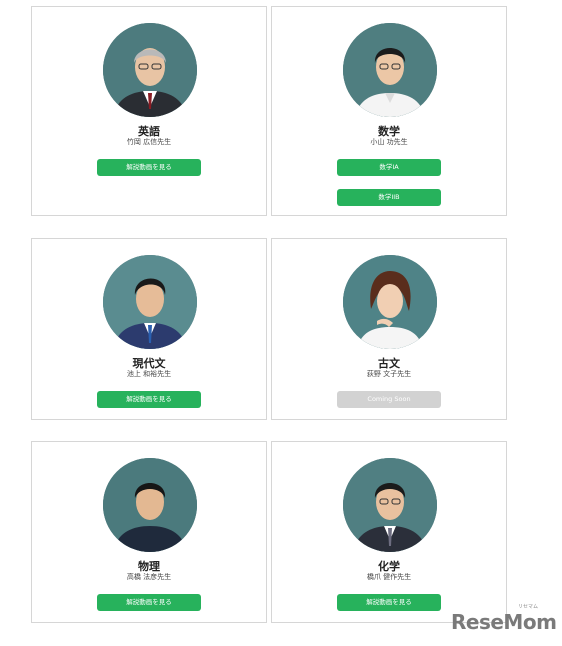 This screenshot has height=646, width=562. What do you see at coordinates (149, 142) in the screenshot?
I see `teacher-name: 竹岡 広信先生` at bounding box center [149, 142].